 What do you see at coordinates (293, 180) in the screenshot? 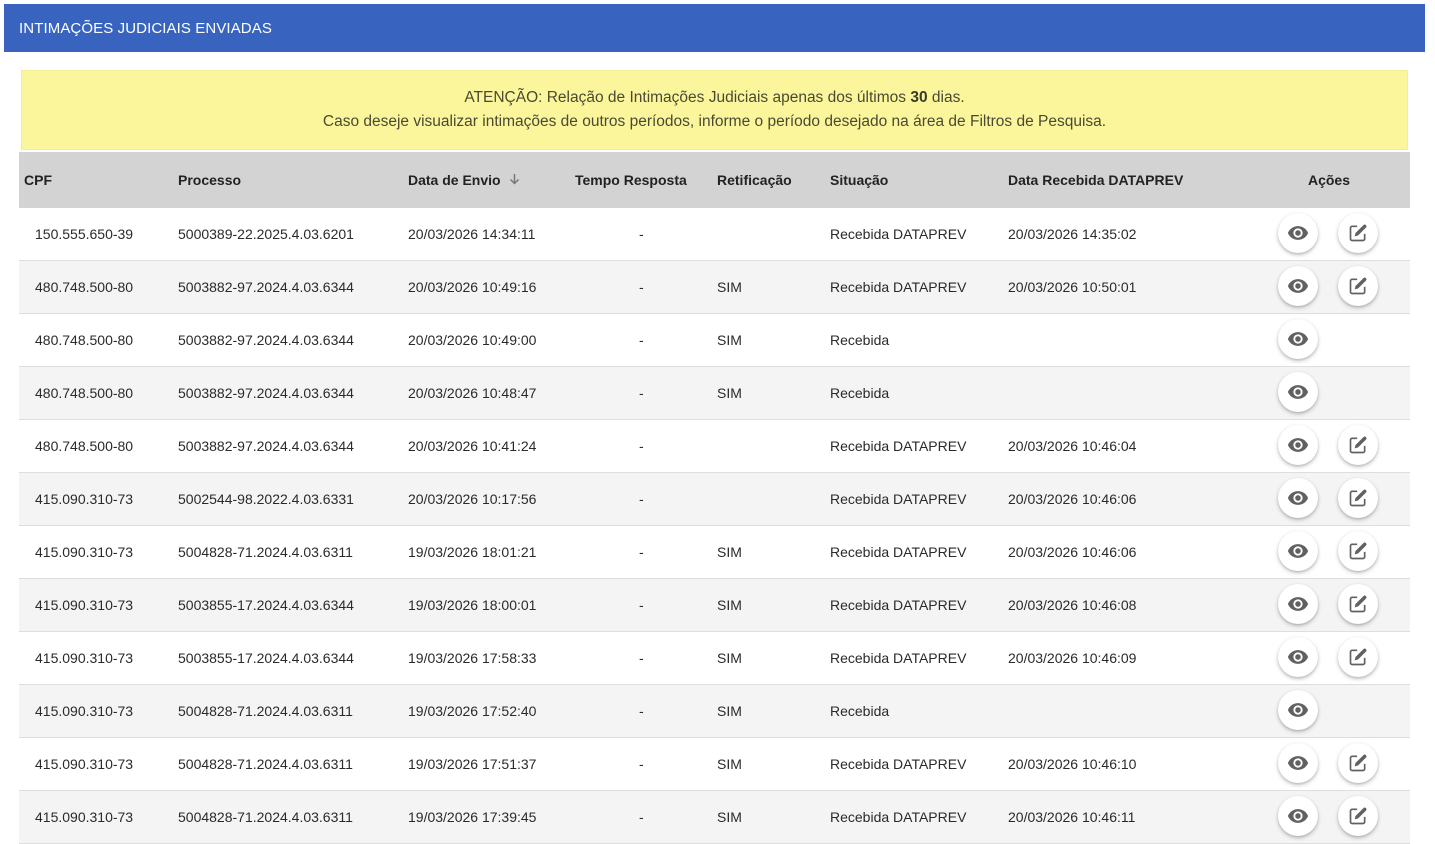
I see `column-header-processo: Processo` at bounding box center [293, 180].